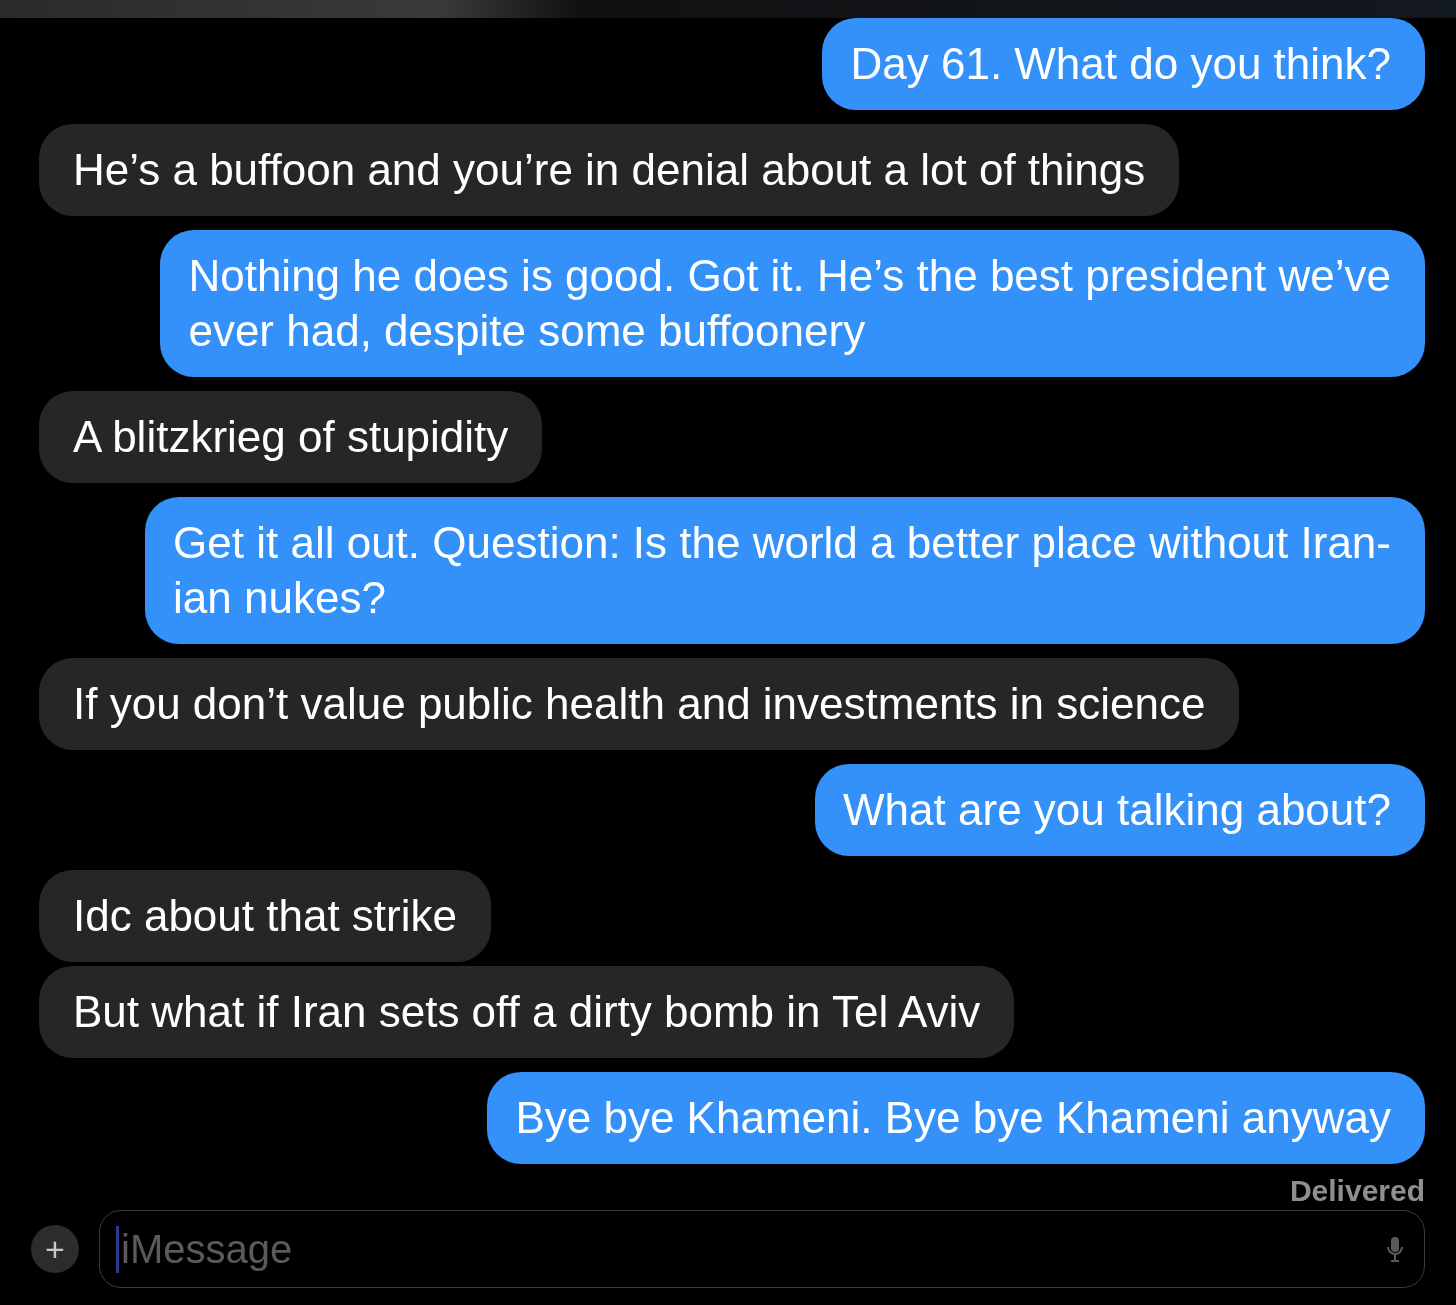 This screenshot has width=1456, height=1305. I want to click on sent-message: What are you talking about?, so click(1120, 810).